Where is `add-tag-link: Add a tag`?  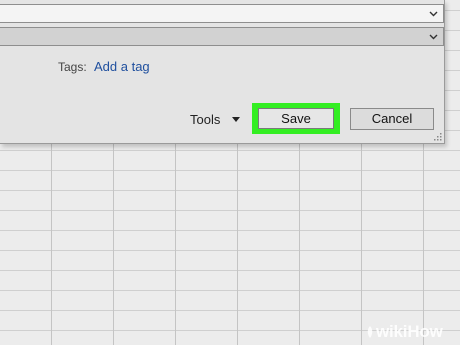 add-tag-link: Add a tag is located at coordinates (122, 66).